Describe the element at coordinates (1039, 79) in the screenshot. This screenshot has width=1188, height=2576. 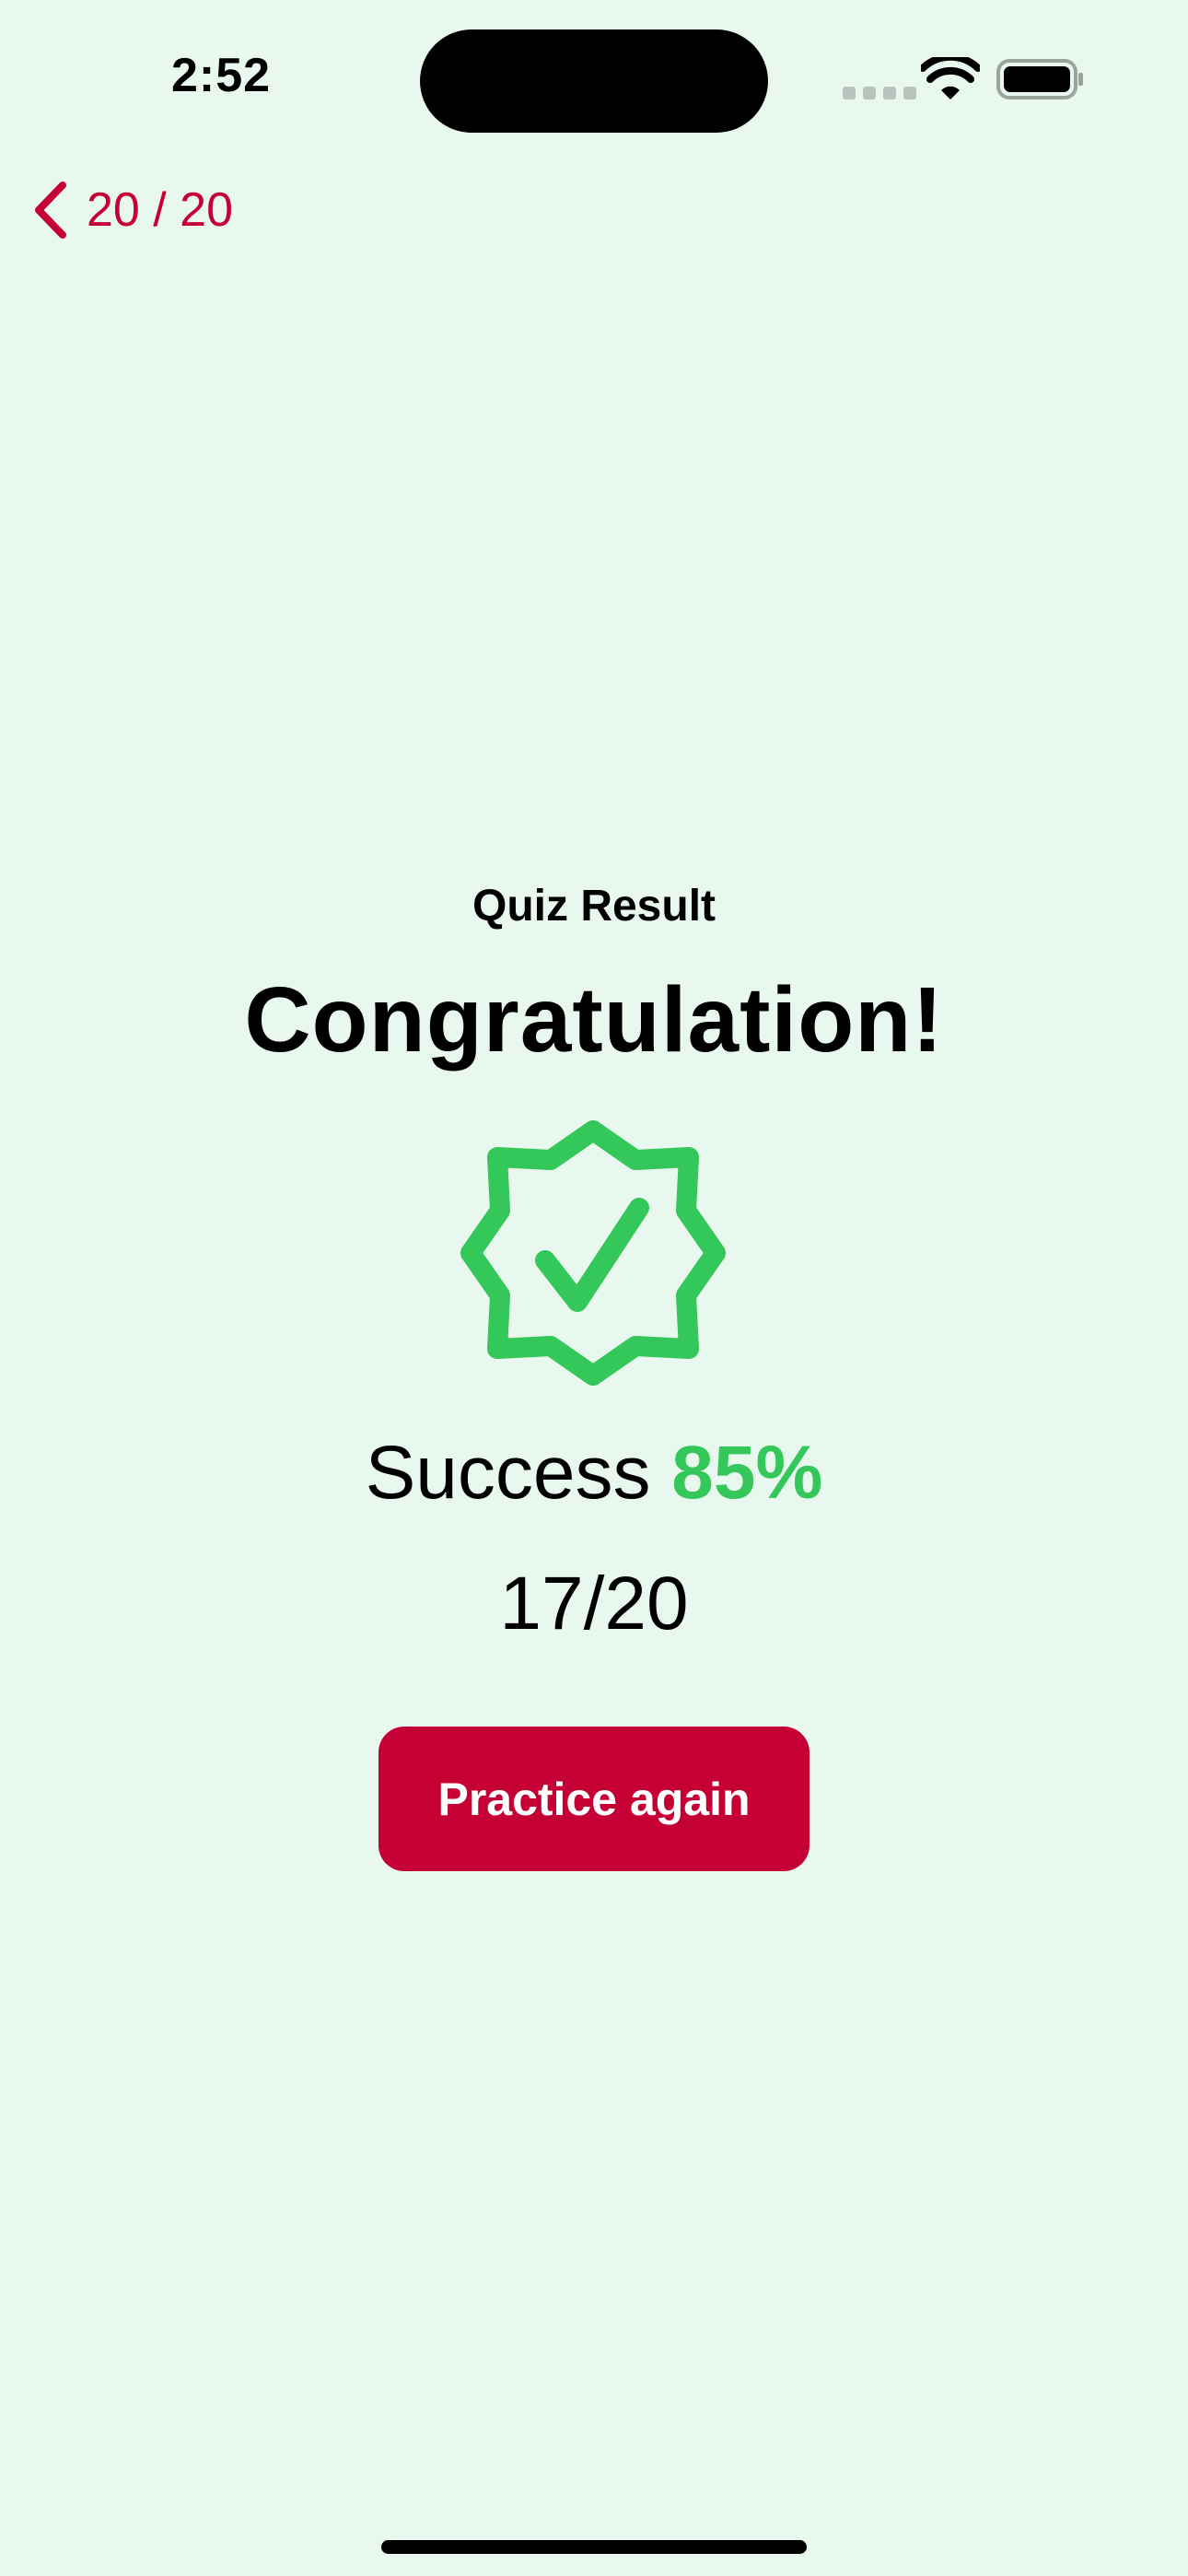
I see `battery-icon` at that location.